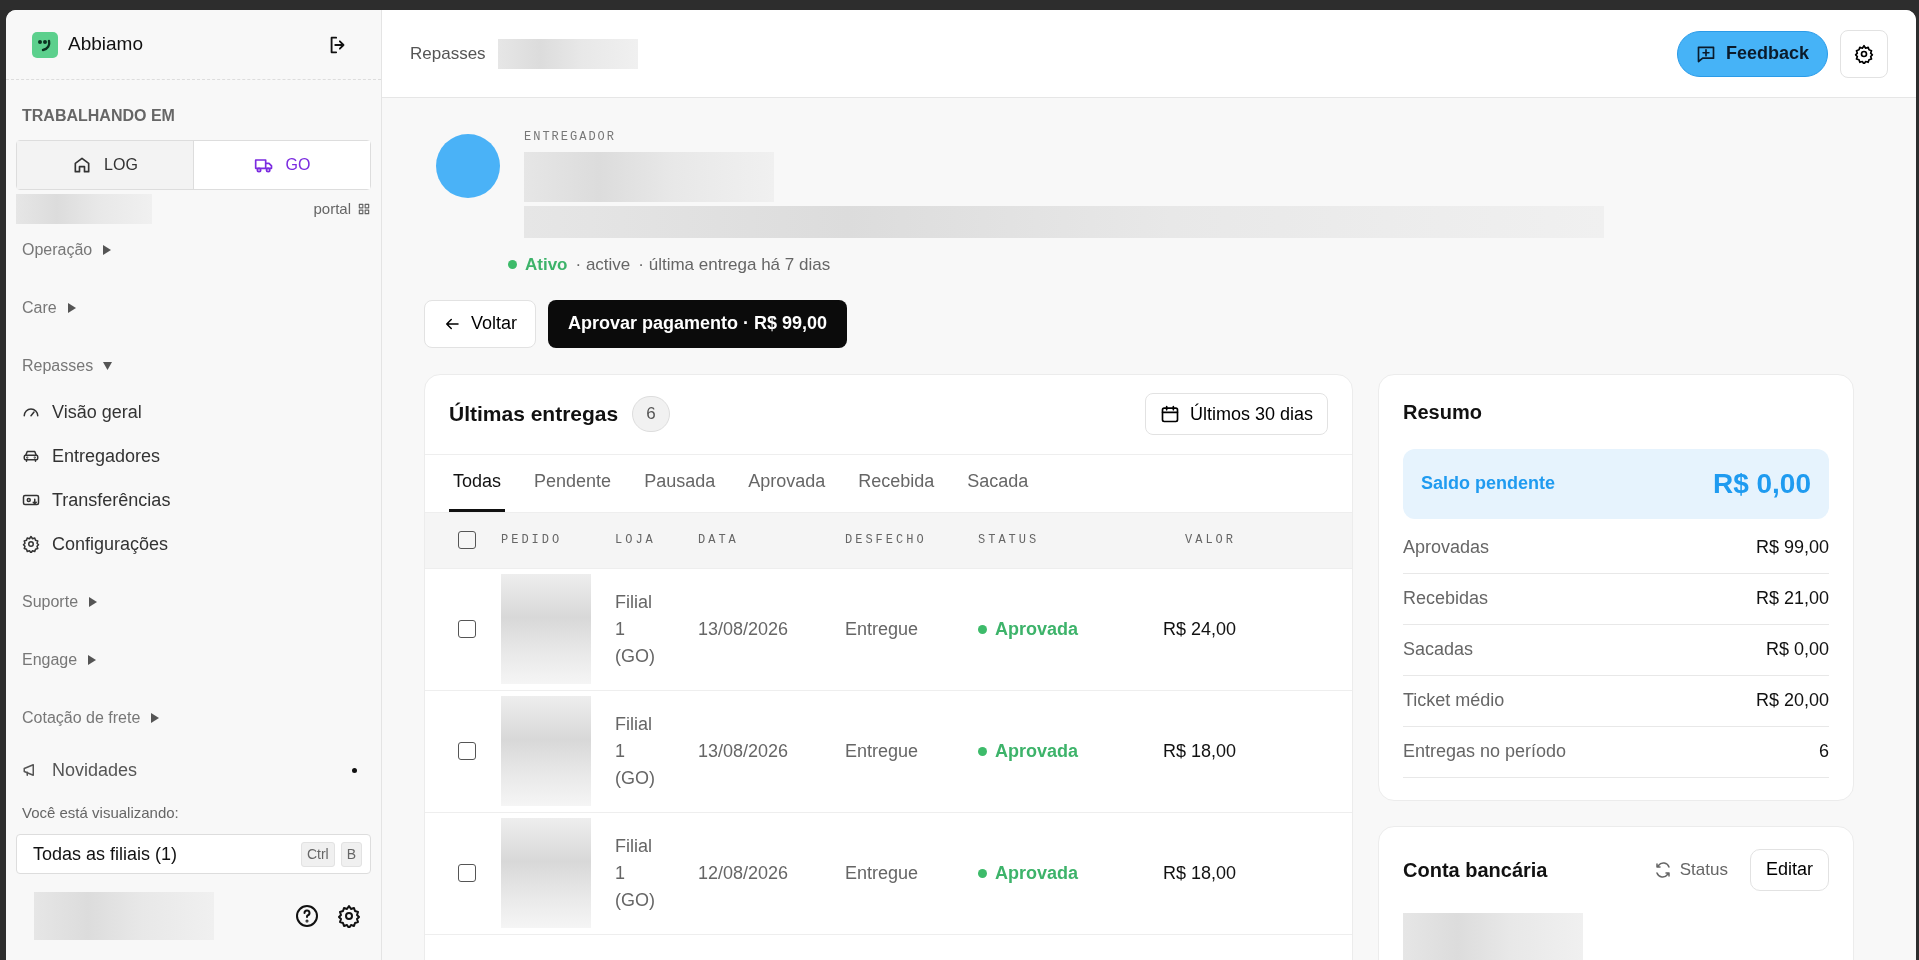 The width and height of the screenshot is (1919, 960). Describe the element at coordinates (1690, 869) in the screenshot. I see `status-link: Status` at that location.